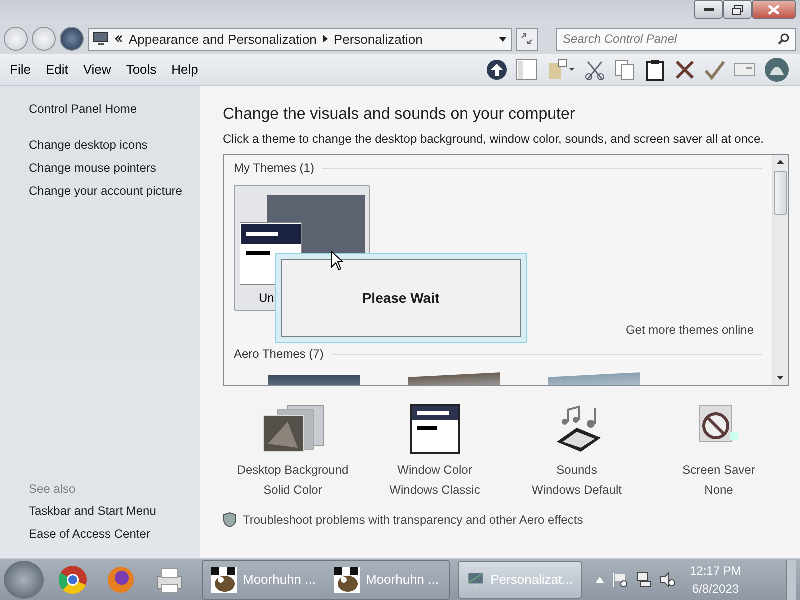 The height and width of the screenshot is (600, 800). Describe the element at coordinates (121, 579) in the screenshot. I see `firefox-icon` at that location.